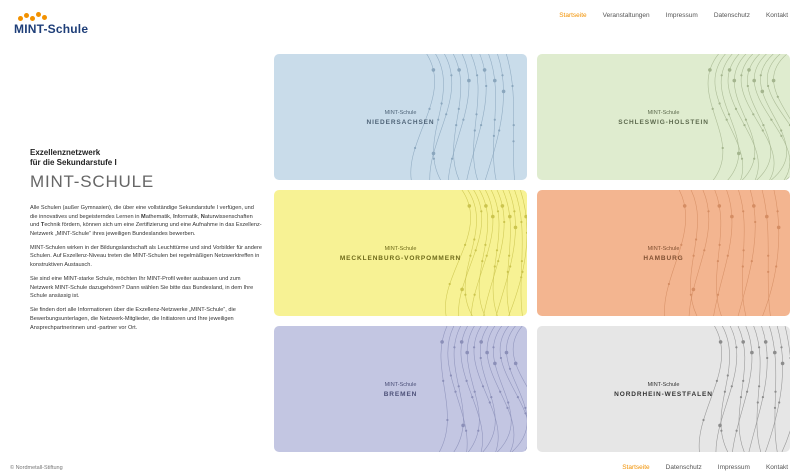  What do you see at coordinates (400, 117) in the screenshot?
I see `tile-niedersachsen: MINT-Schule NIEDERSACHSEN` at bounding box center [400, 117].